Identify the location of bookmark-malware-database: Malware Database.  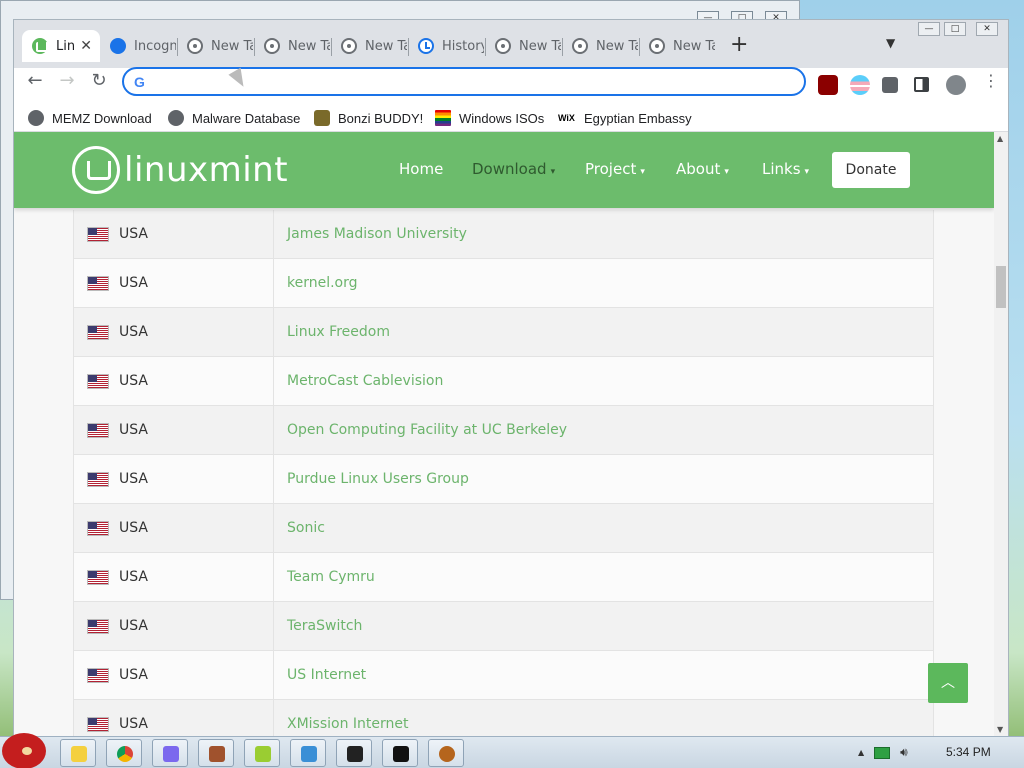
(234, 118).